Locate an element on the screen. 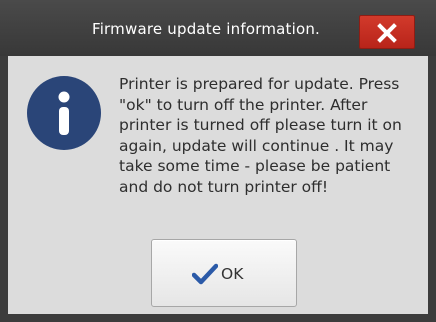 The height and width of the screenshot is (322, 436). close-icon is located at coordinates (387, 33).